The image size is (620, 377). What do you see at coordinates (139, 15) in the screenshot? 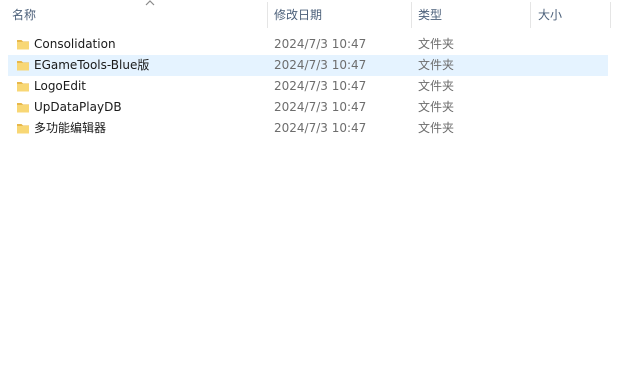
I see `column-header-name: 名称` at bounding box center [139, 15].